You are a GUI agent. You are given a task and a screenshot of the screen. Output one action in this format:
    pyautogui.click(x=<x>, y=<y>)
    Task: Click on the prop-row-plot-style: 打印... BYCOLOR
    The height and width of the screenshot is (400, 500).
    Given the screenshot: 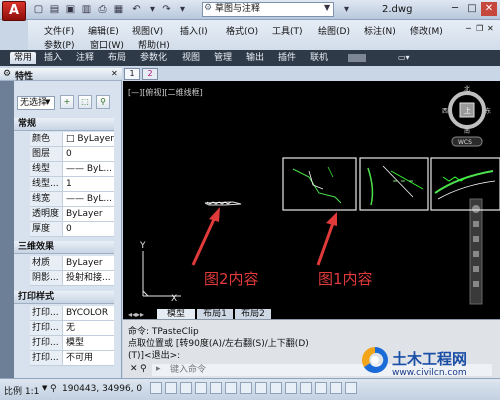 What is the action you would take?
    pyautogui.click(x=72, y=313)
    